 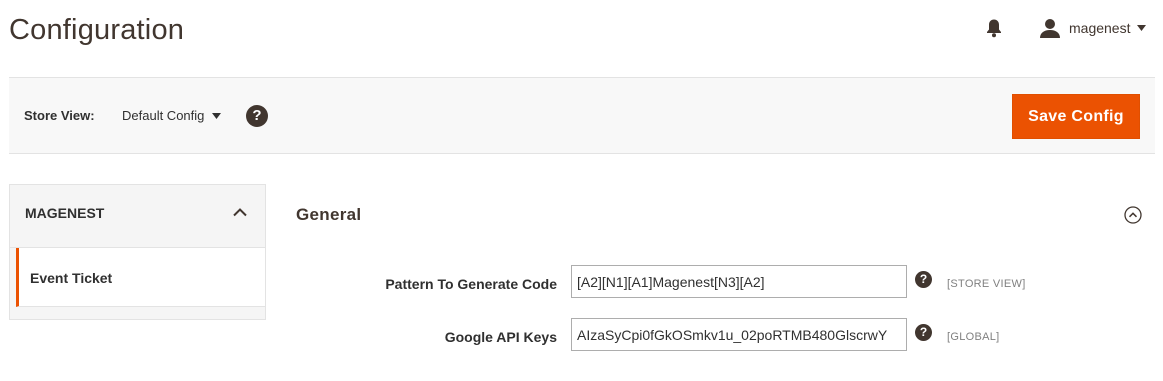 What do you see at coordinates (739, 334) in the screenshot?
I see `google-api-keys-input` at bounding box center [739, 334].